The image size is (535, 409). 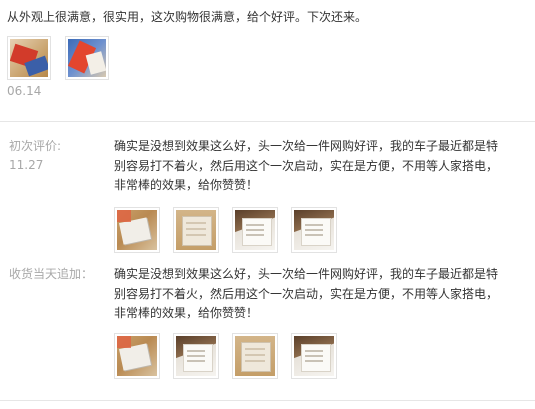 What do you see at coordinates (26, 165) in the screenshot?
I see `initial-review-date: 11.27` at bounding box center [26, 165].